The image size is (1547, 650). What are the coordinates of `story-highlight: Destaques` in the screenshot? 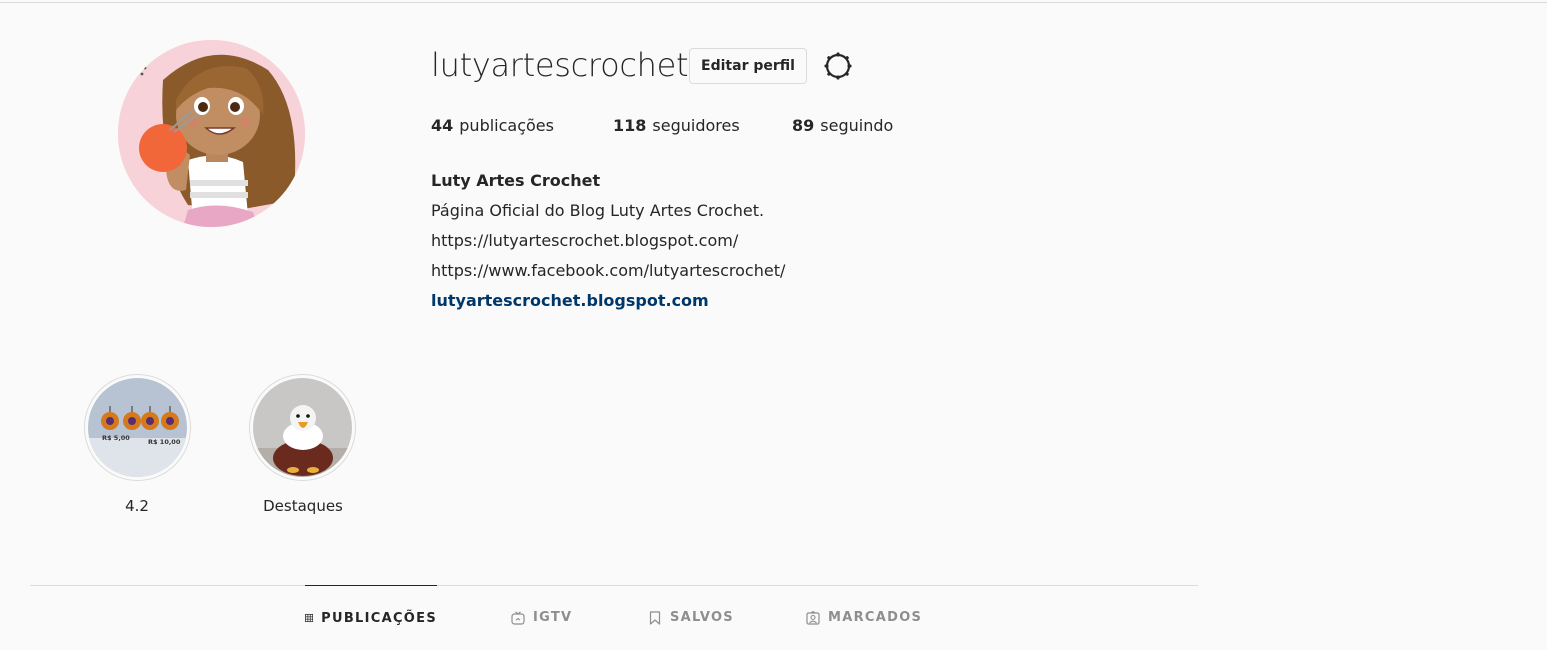 It's located at (303, 444).